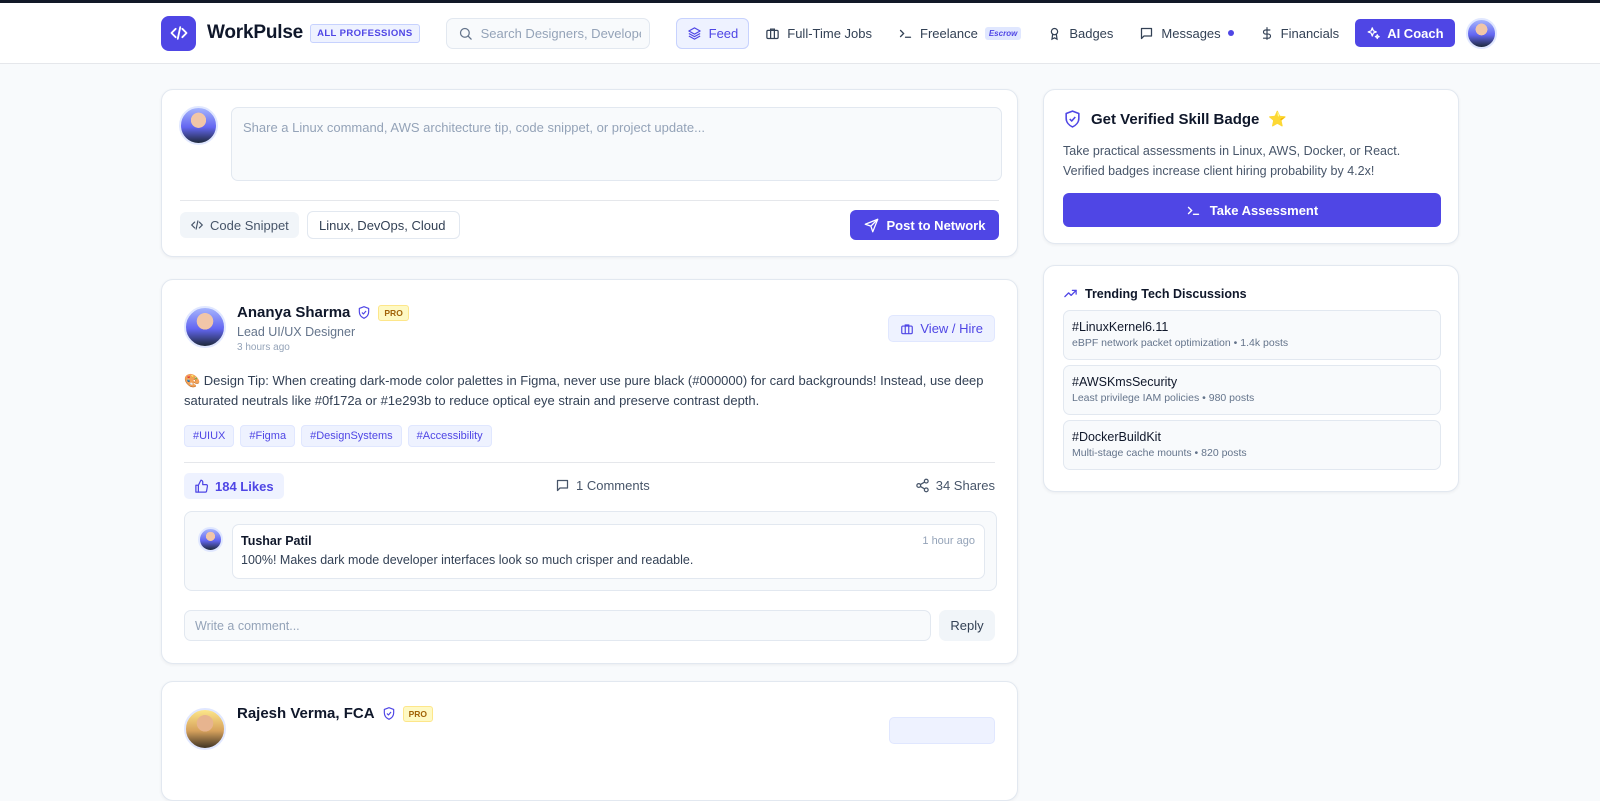  What do you see at coordinates (965, 485) in the screenshot?
I see `shares-count: 34 Shares` at bounding box center [965, 485].